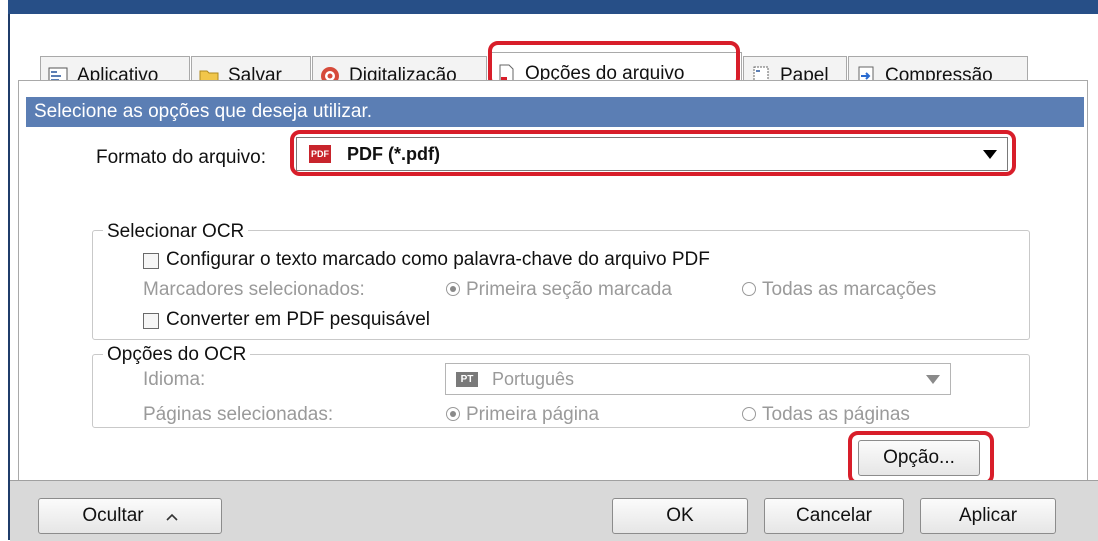  Describe the element at coordinates (113, 515) in the screenshot. I see `hide-button-label: Ocultar` at that location.